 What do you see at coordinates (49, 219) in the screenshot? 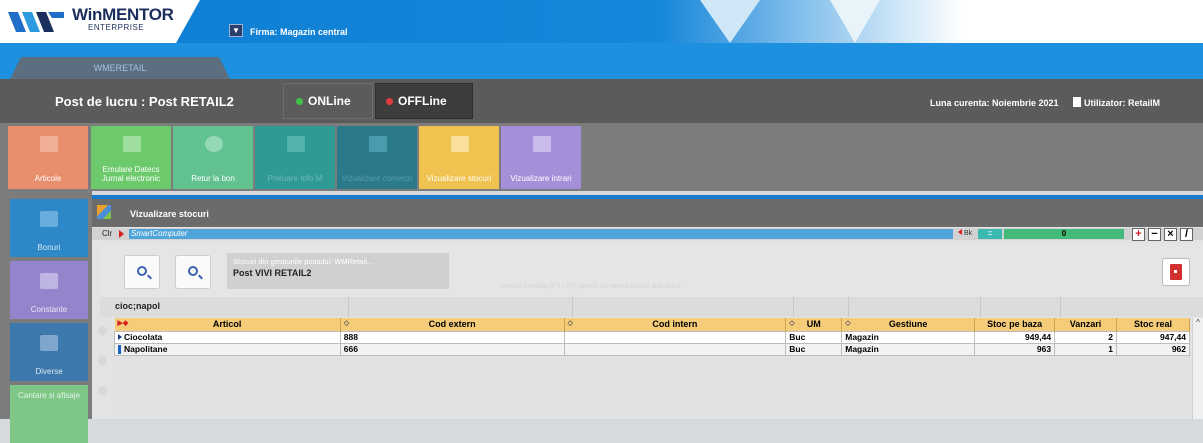
I see `receipt-icon` at bounding box center [49, 219].